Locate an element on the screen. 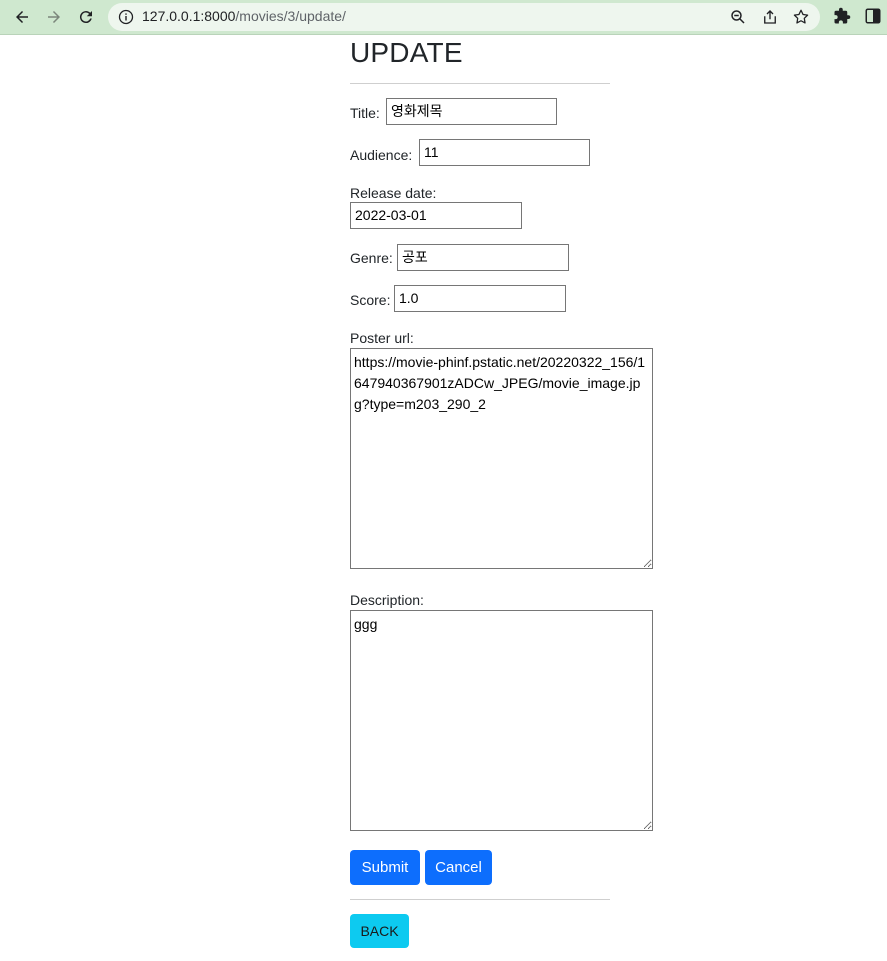 The height and width of the screenshot is (961, 887). side-panel-icon is located at coordinates (873, 16).